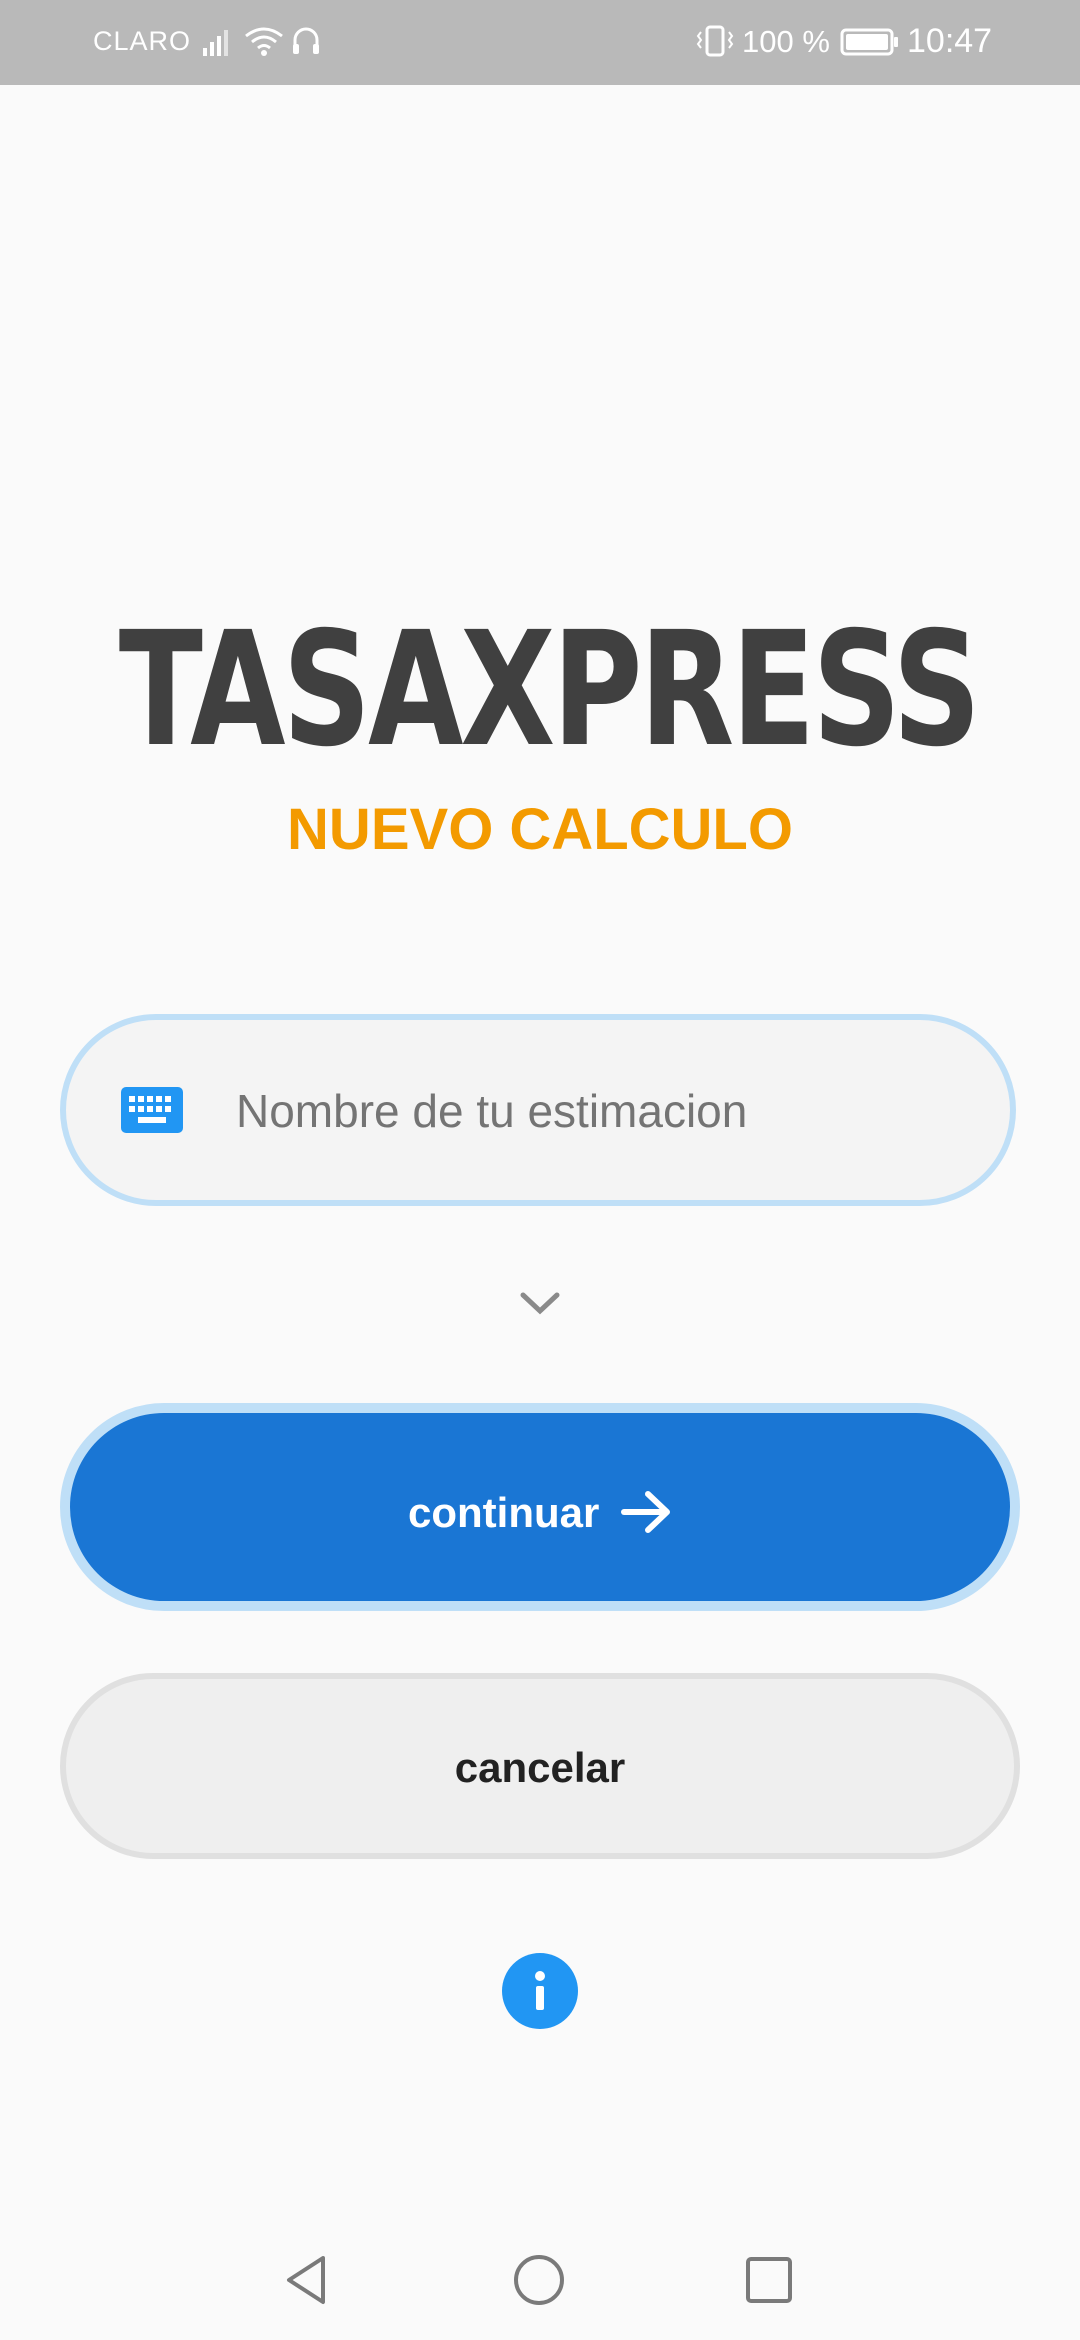 This screenshot has width=1080, height=2340. I want to click on info-icon, so click(540, 1991).